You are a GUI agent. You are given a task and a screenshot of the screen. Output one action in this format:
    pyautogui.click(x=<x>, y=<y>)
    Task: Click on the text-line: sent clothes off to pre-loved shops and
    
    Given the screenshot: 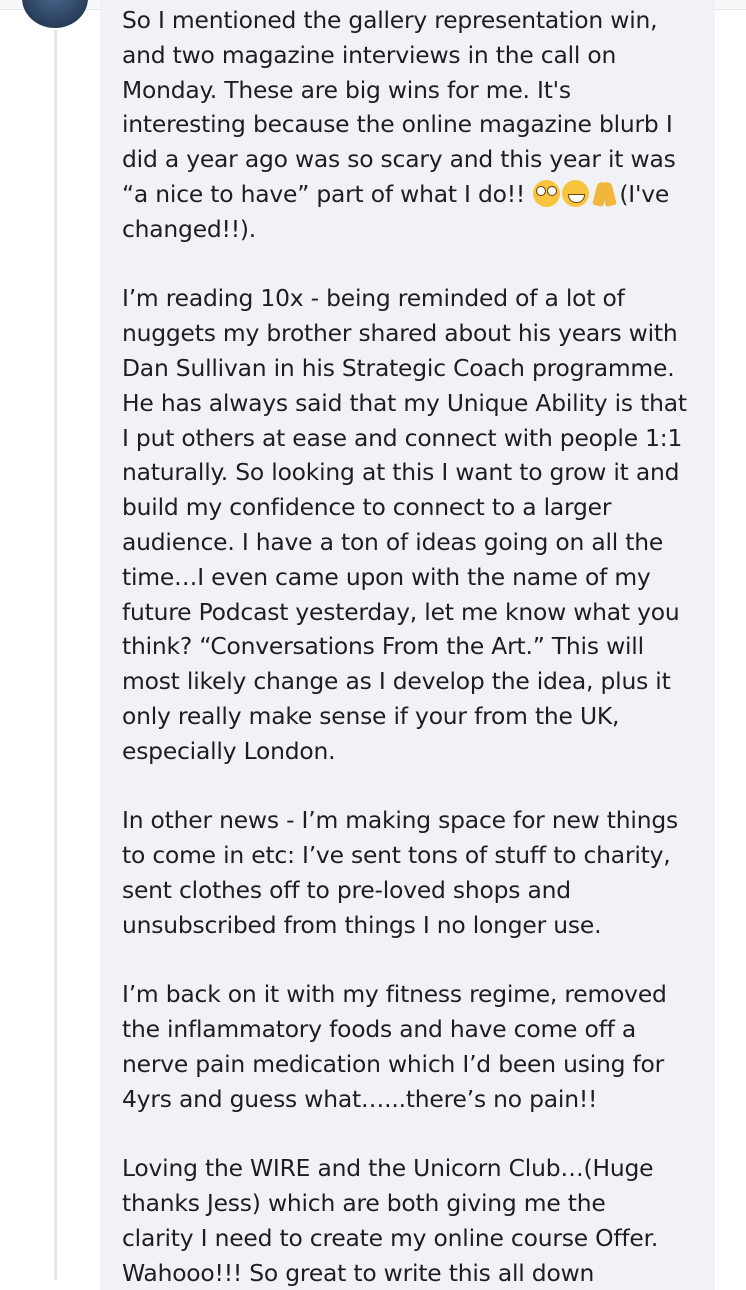 What is the action you would take?
    pyautogui.click(x=346, y=889)
    